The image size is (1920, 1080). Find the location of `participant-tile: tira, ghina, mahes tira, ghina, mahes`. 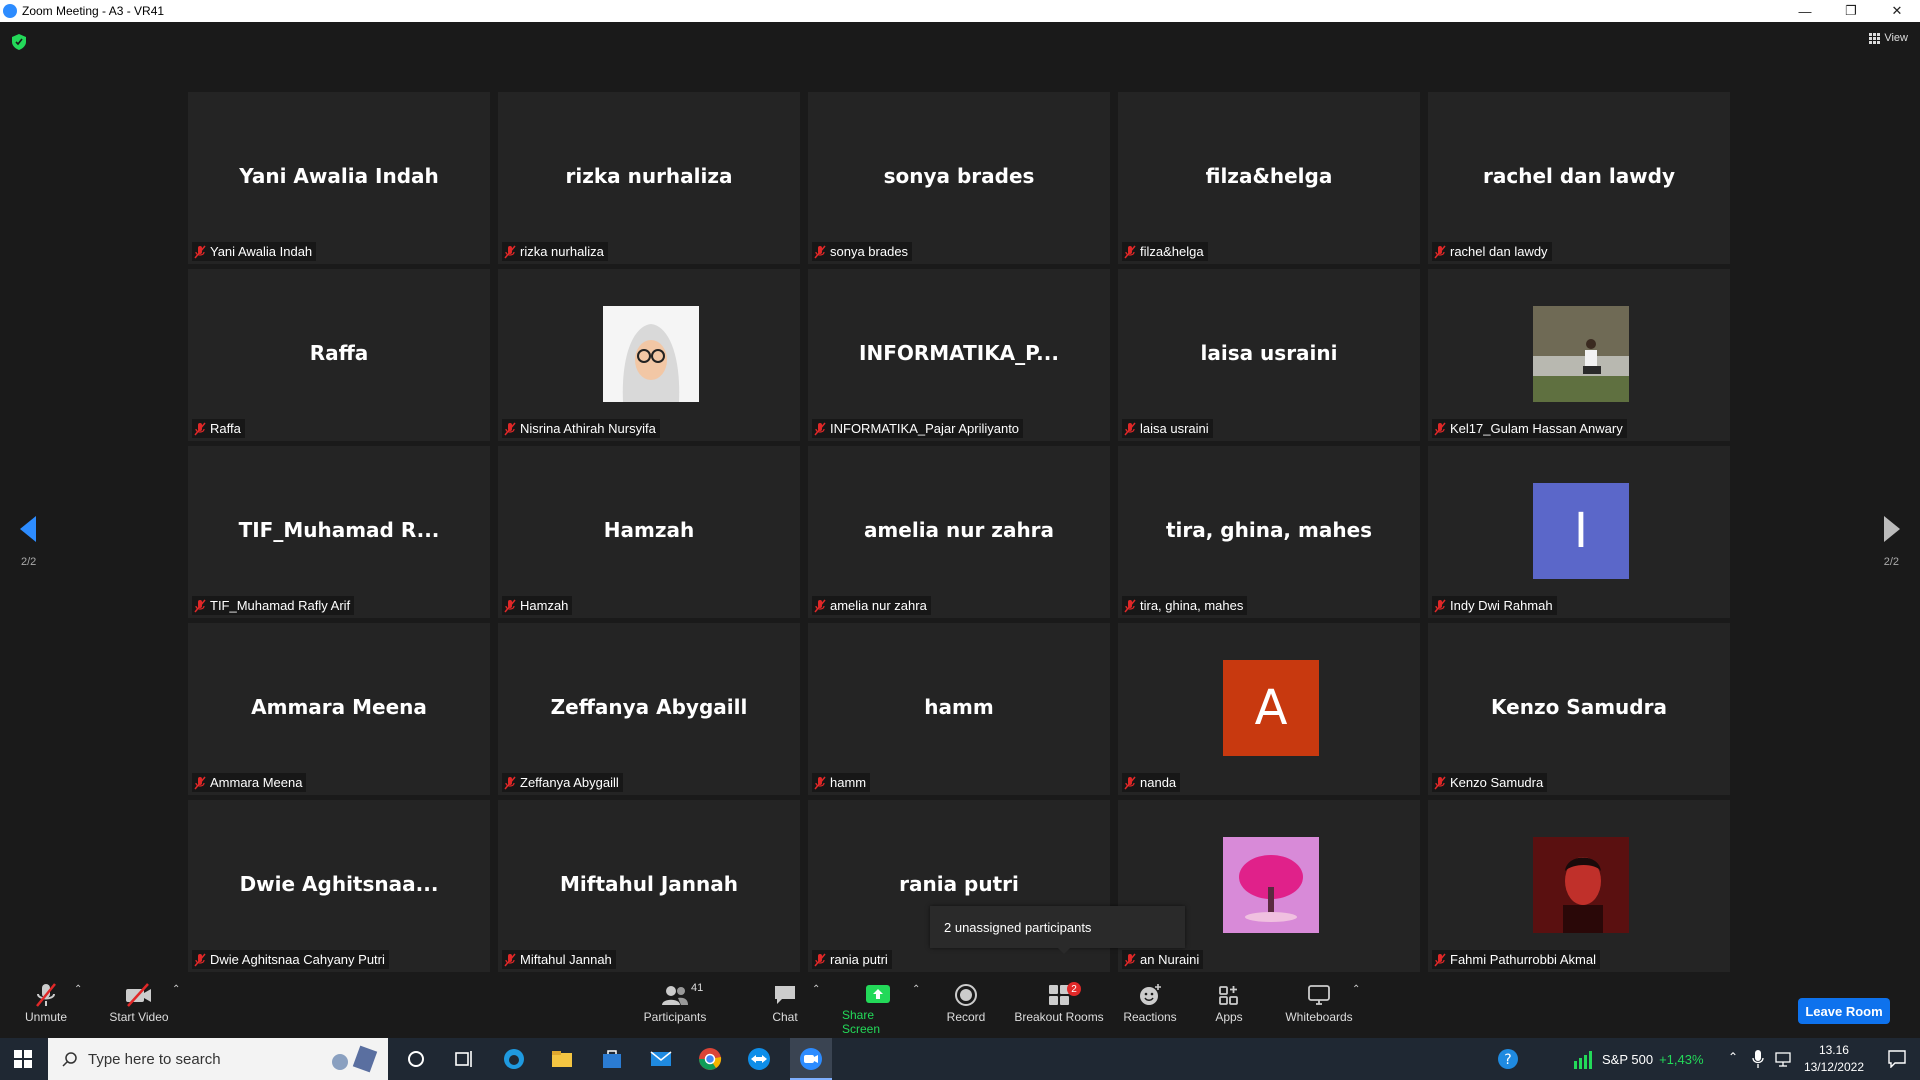

participant-tile: tira, ghina, mahes tira, ghina, mahes is located at coordinates (1269, 532).